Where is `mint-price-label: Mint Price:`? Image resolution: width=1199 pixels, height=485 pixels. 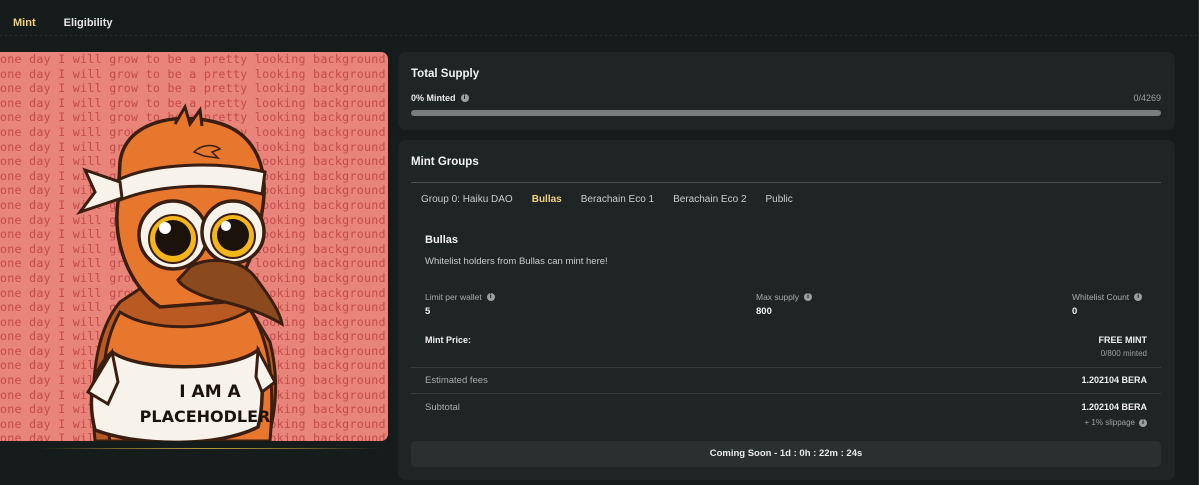 mint-price-label: Mint Price: is located at coordinates (448, 340).